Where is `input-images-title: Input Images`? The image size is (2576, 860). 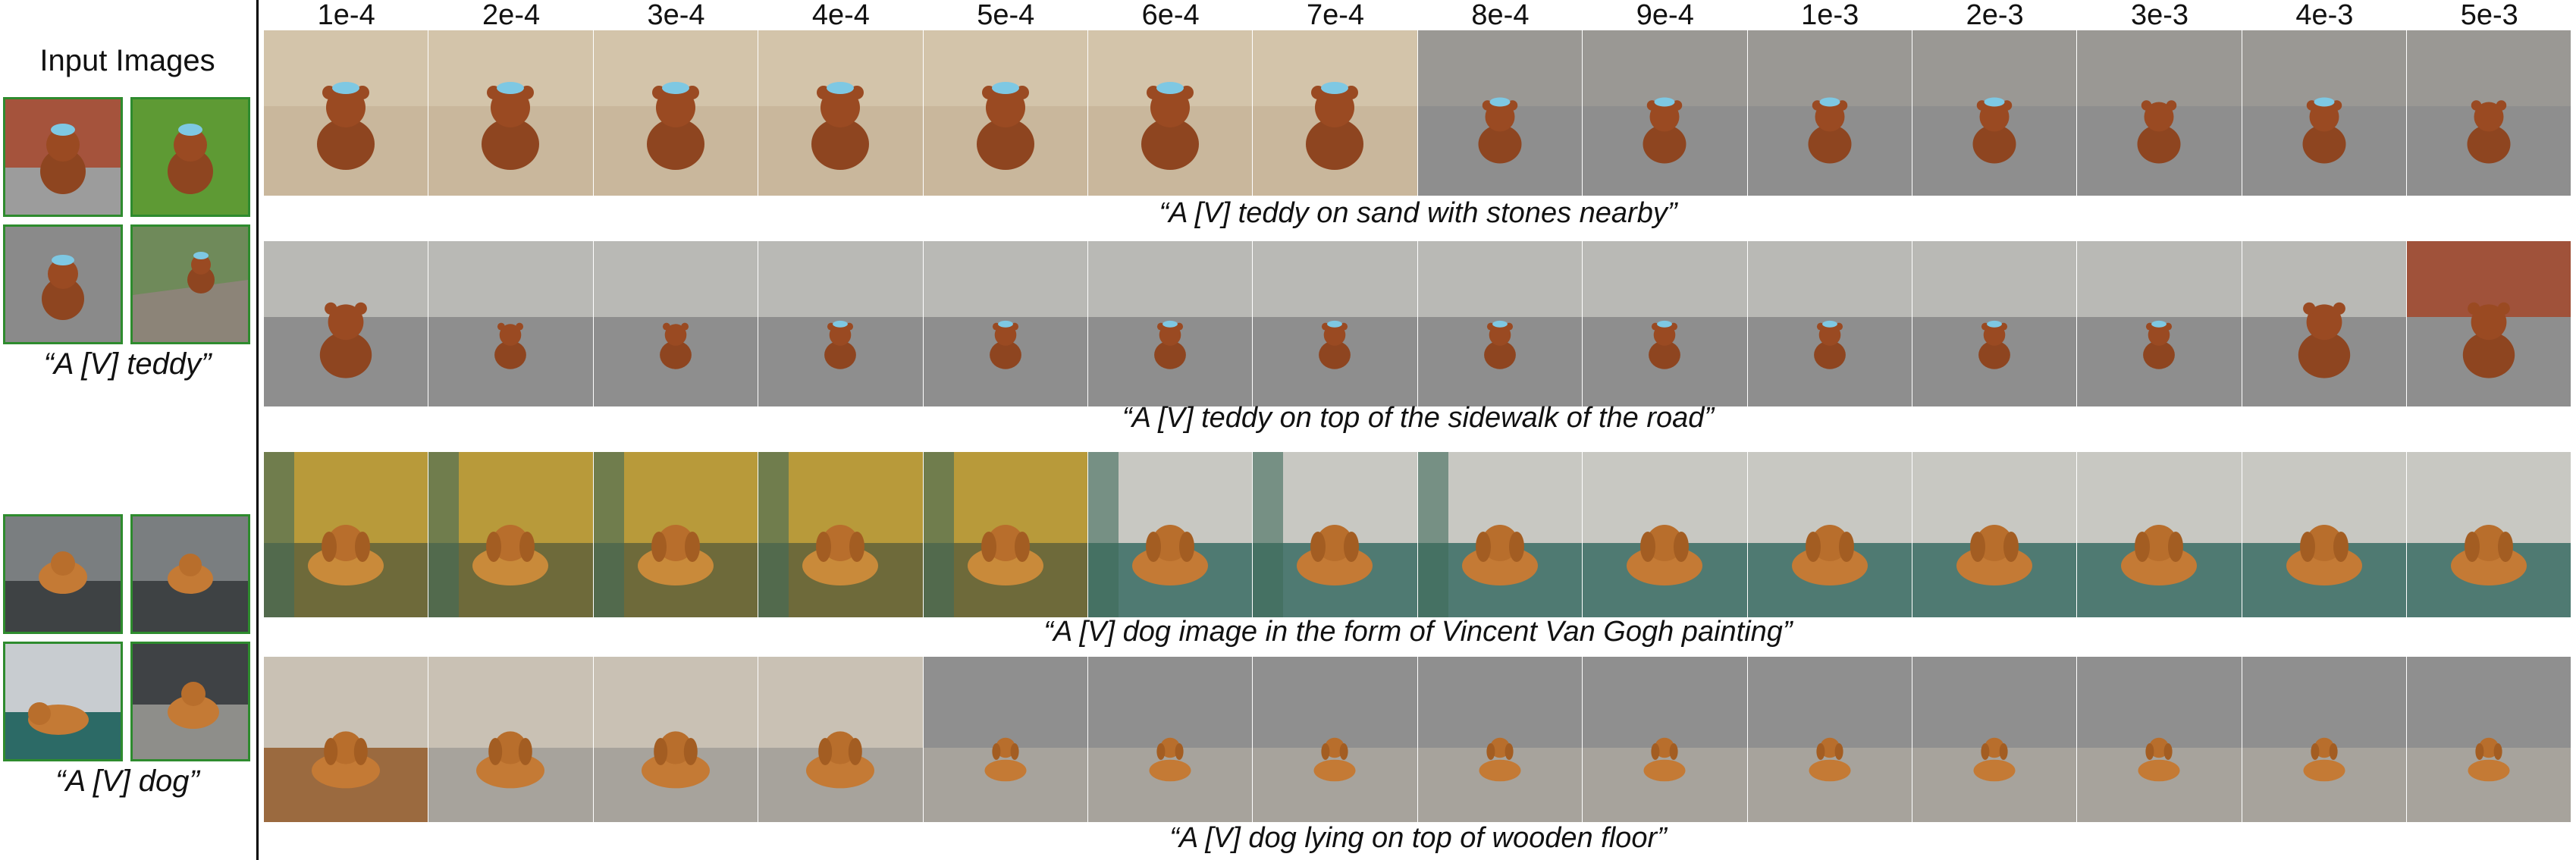 input-images-title: Input Images is located at coordinates (127, 60).